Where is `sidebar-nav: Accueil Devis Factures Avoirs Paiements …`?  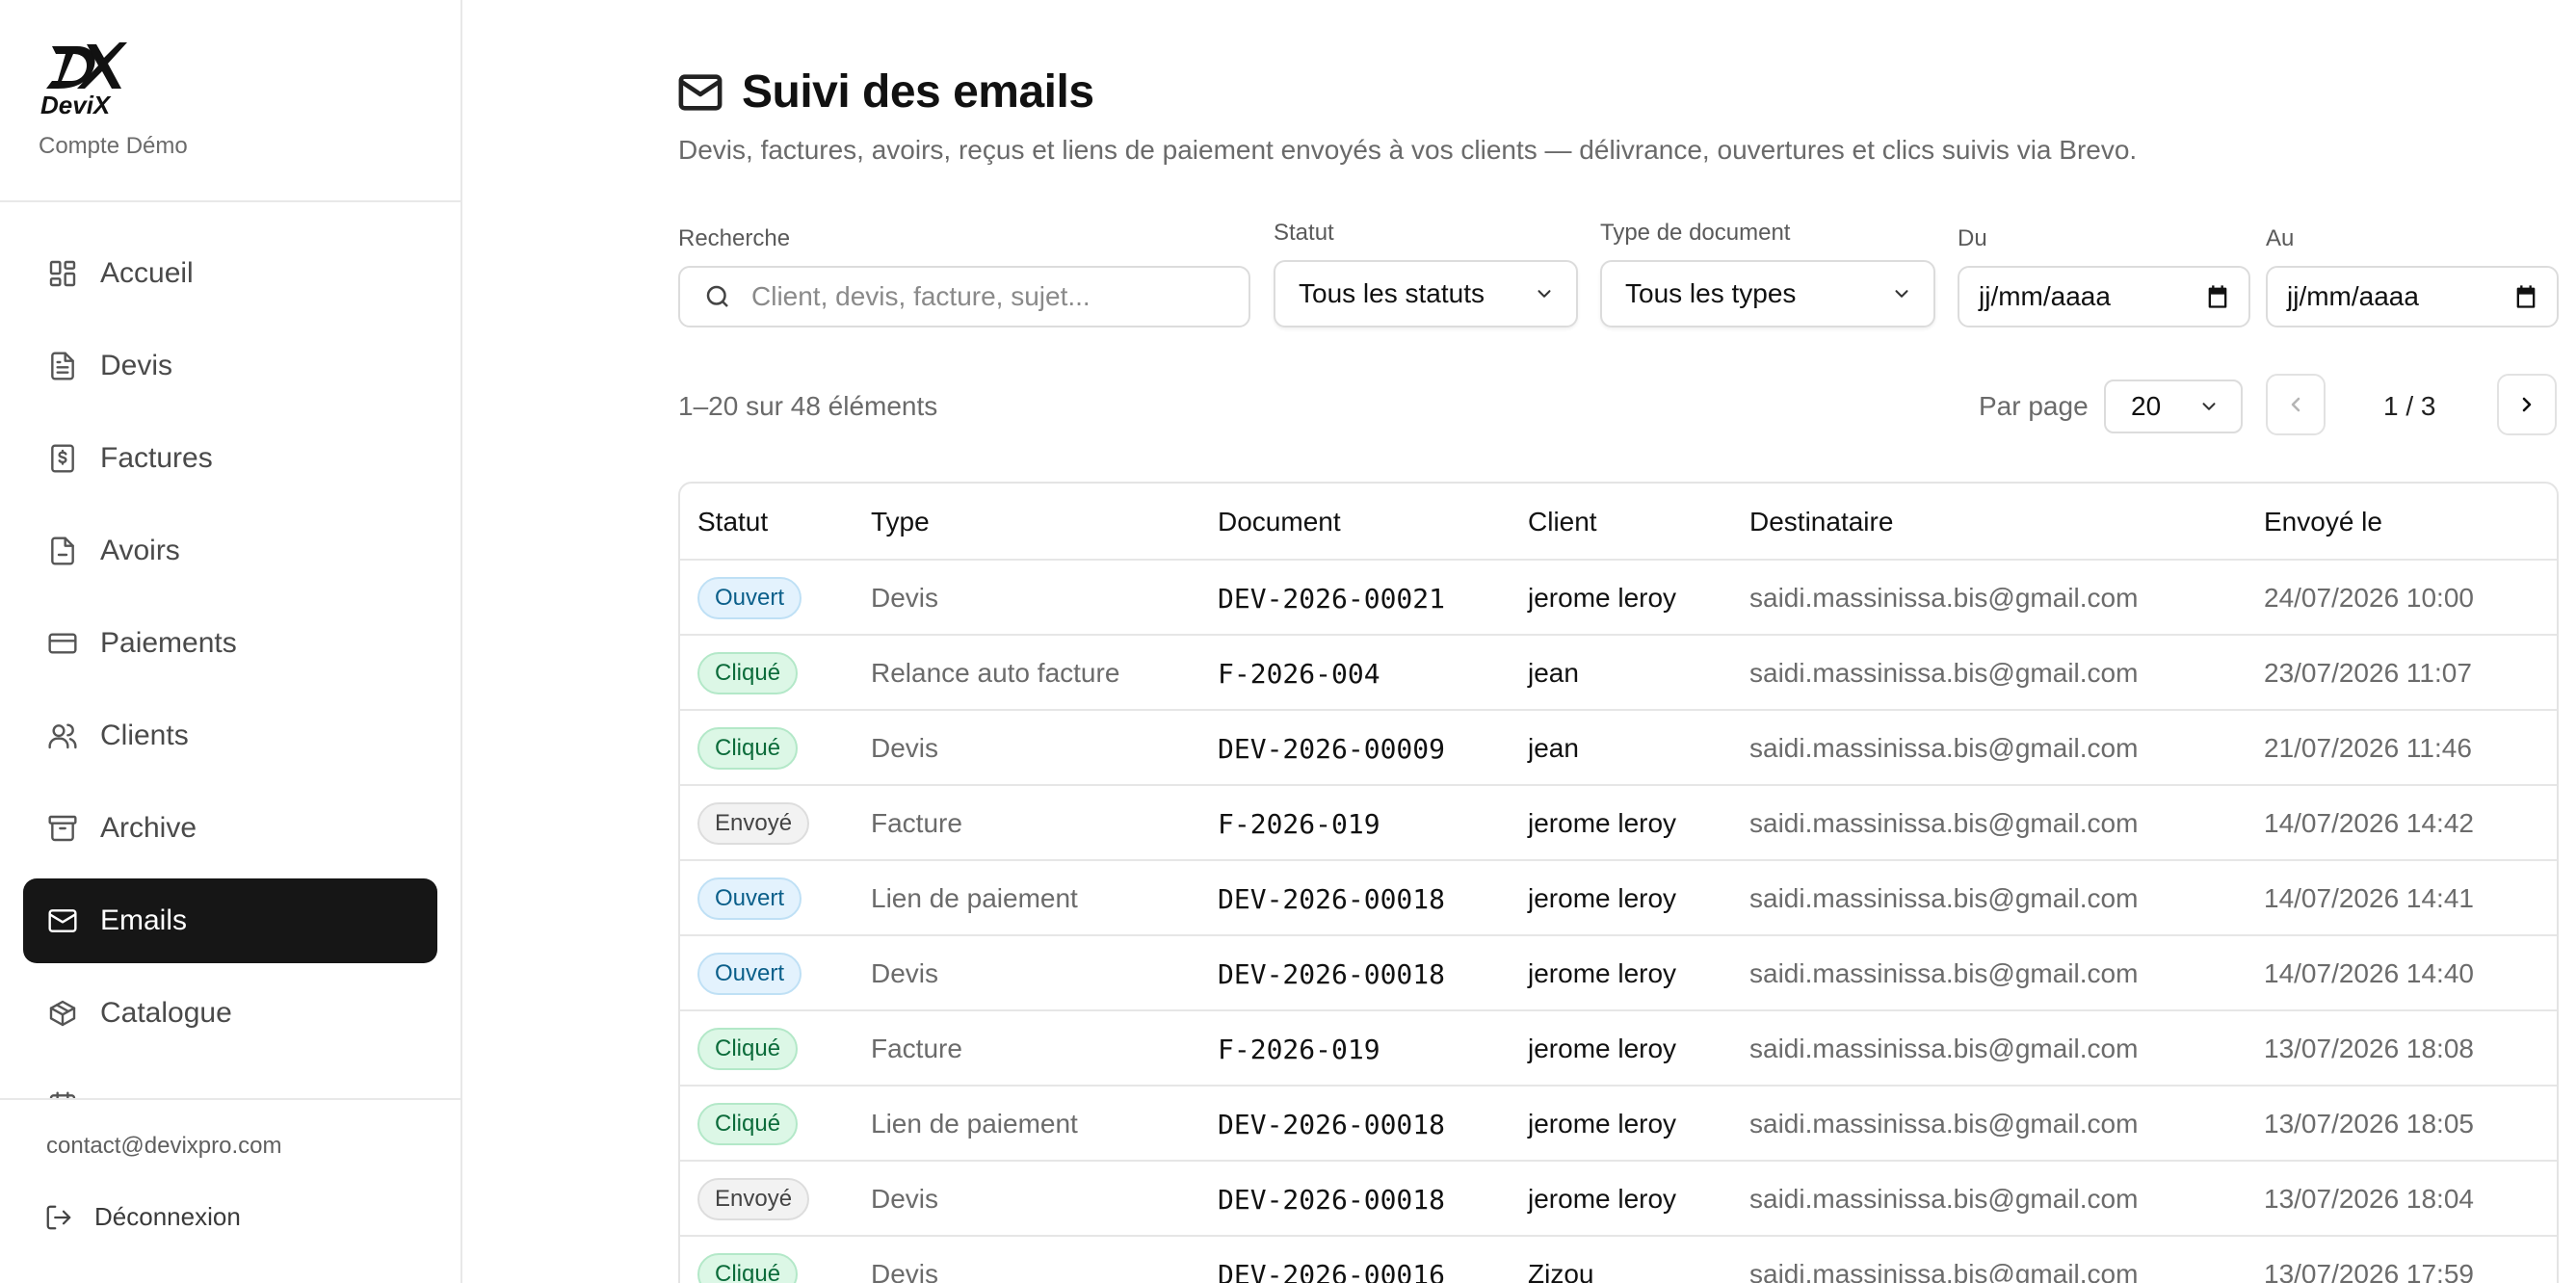 sidebar-nav: Accueil Devis Factures Avoirs Paiements … is located at coordinates (230, 664).